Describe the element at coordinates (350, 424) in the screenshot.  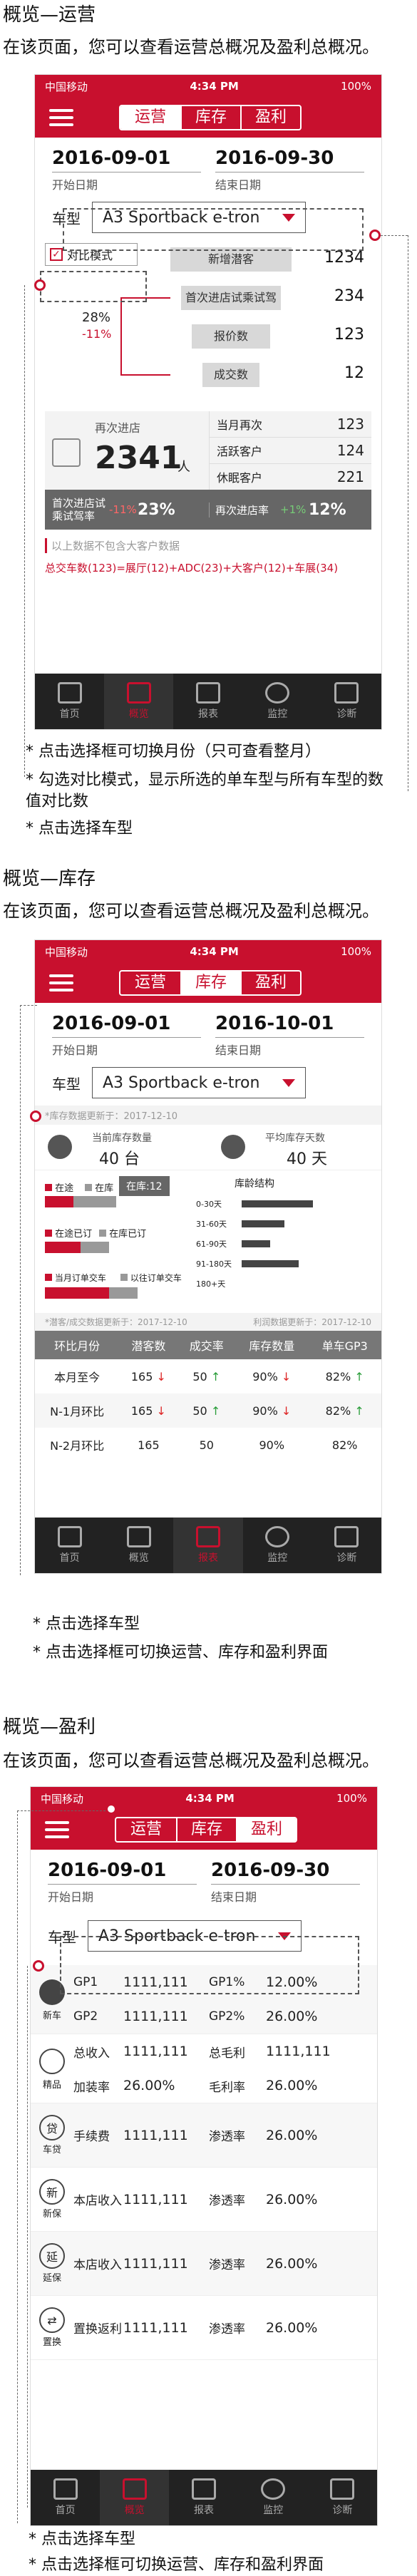
I see `stat-value: 123` at that location.